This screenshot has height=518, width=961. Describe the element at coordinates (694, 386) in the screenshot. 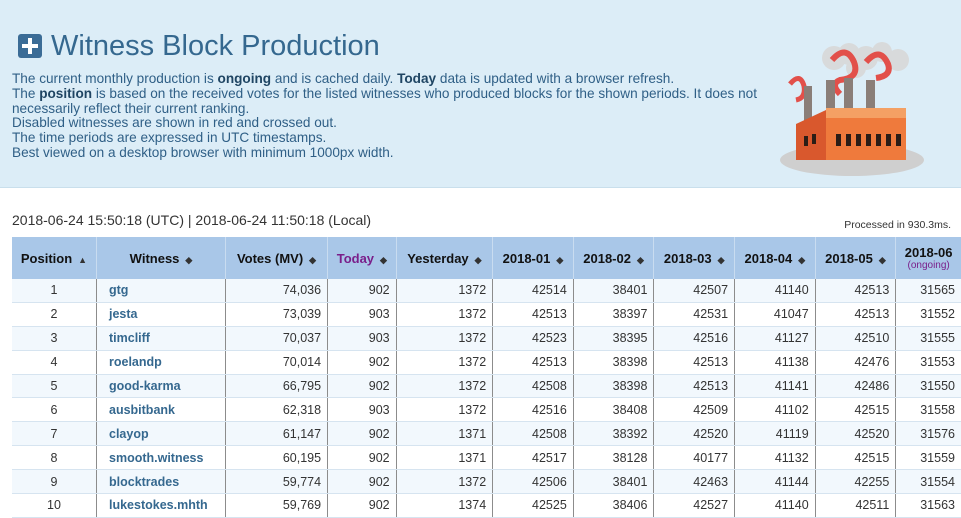

I see `cell-m3: 42513` at that location.